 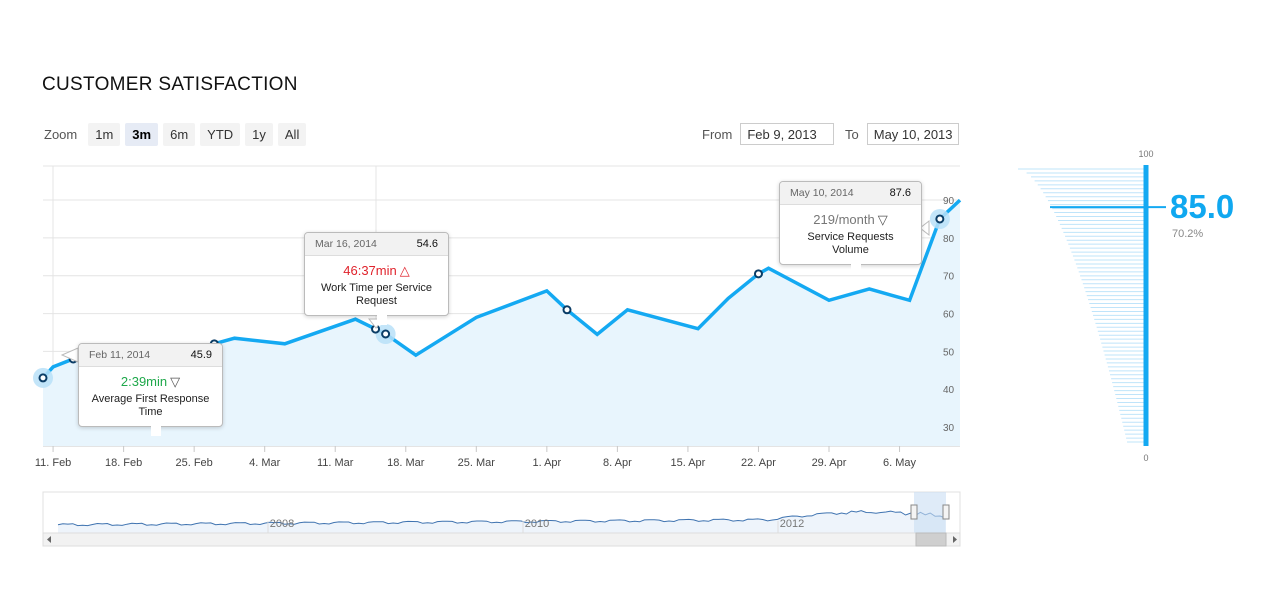 I want to click on y-tick-label: 30, so click(x=949, y=428).